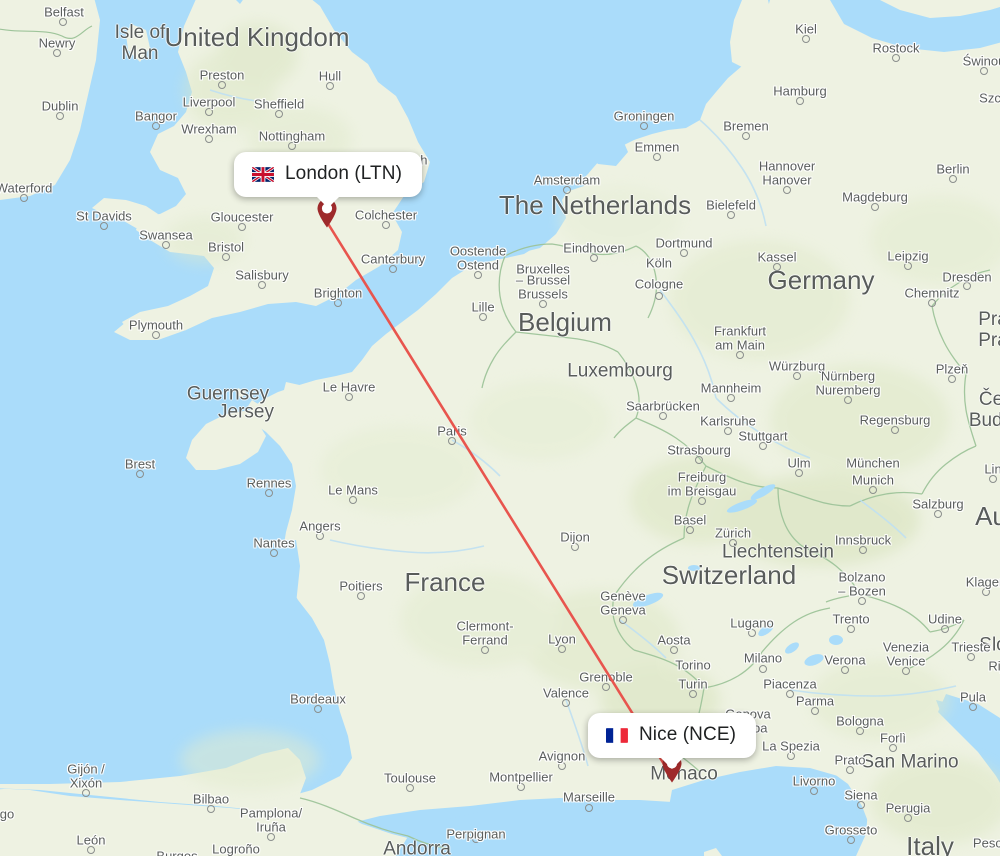  I want to click on destination-airport-tooltip: Nice (NCE), so click(672, 741).